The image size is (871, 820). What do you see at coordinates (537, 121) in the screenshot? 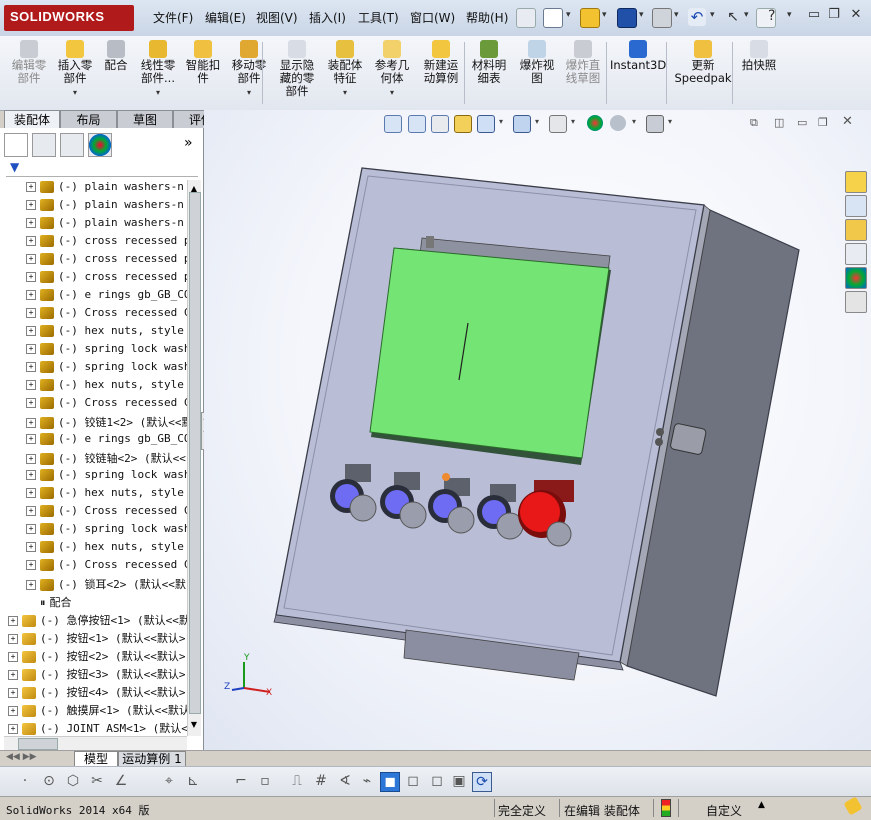
I see `display-style-caret-icon: ▾` at bounding box center [537, 121].